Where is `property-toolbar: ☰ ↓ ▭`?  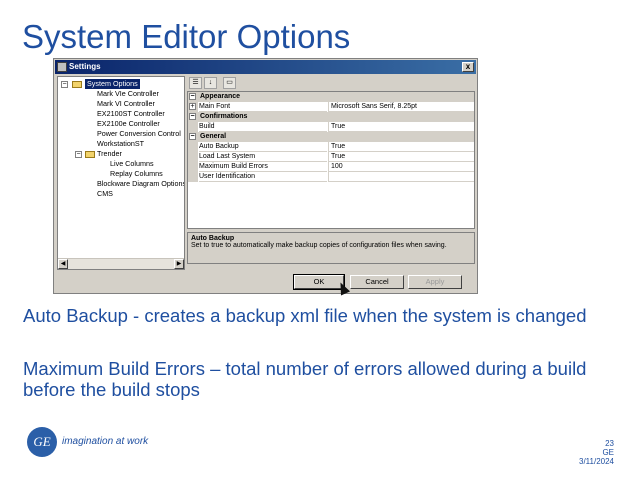
property-toolbar: ☰ ↓ ▭ is located at coordinates (247, 83).